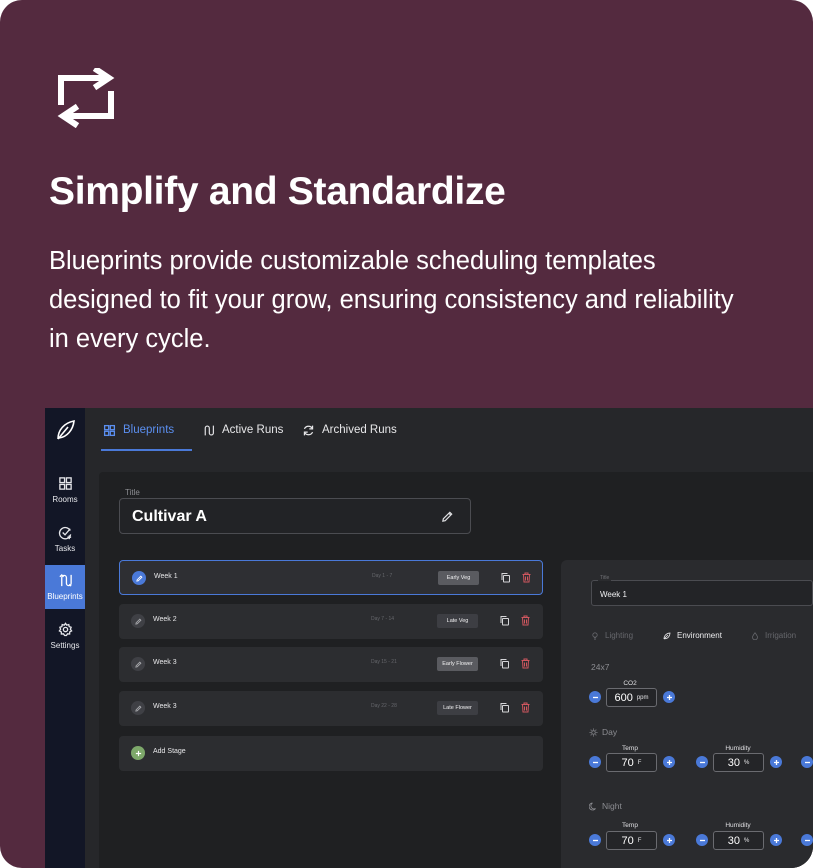 The image size is (813, 868). I want to click on night-temp-value: 70, so click(627, 840).